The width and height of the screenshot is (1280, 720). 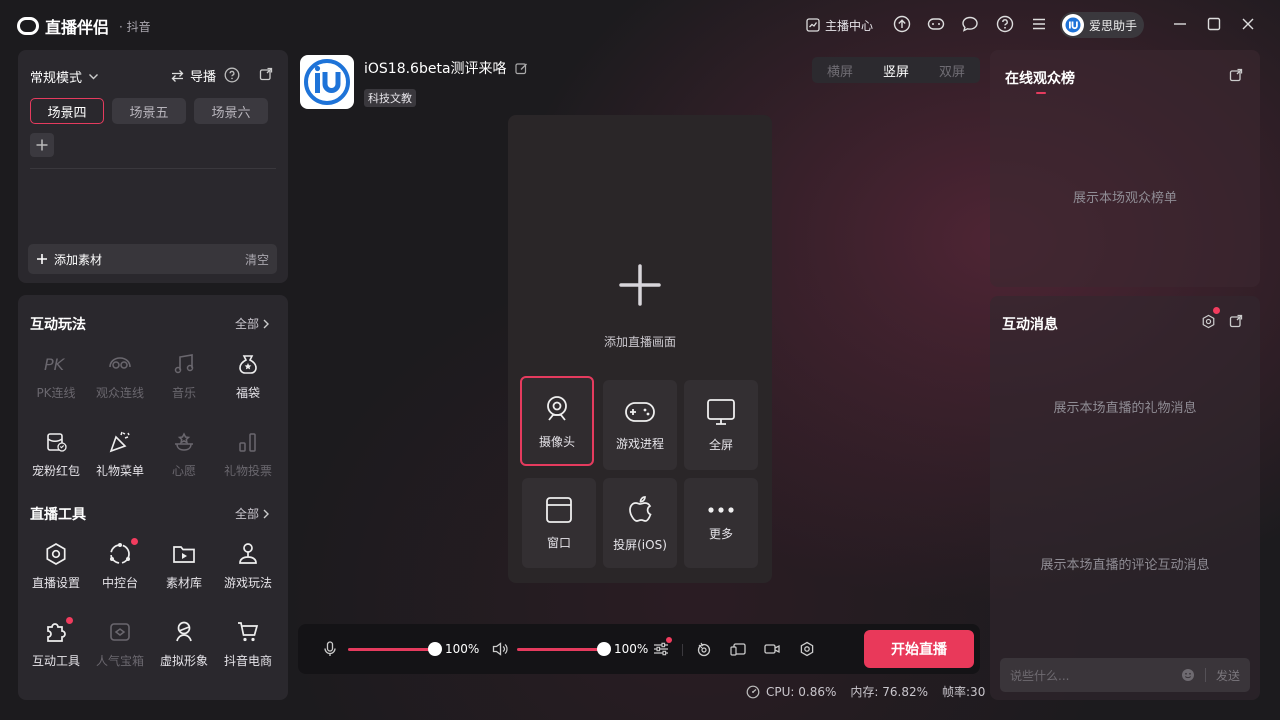 I want to click on user-avatar, so click(x=1073, y=25).